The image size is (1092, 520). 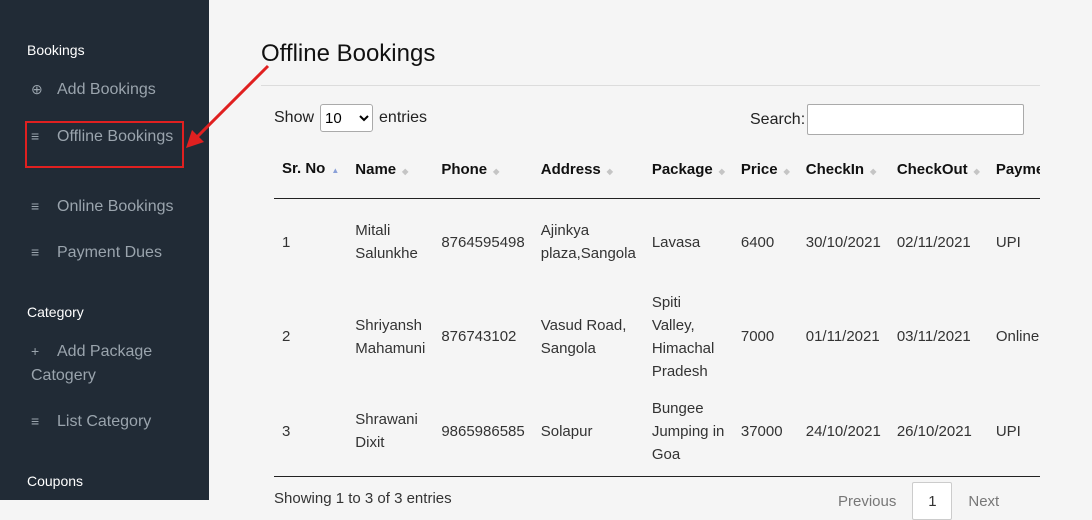 What do you see at coordinates (335, 170) in the screenshot?
I see `sort-asc-icon: ▲` at bounding box center [335, 170].